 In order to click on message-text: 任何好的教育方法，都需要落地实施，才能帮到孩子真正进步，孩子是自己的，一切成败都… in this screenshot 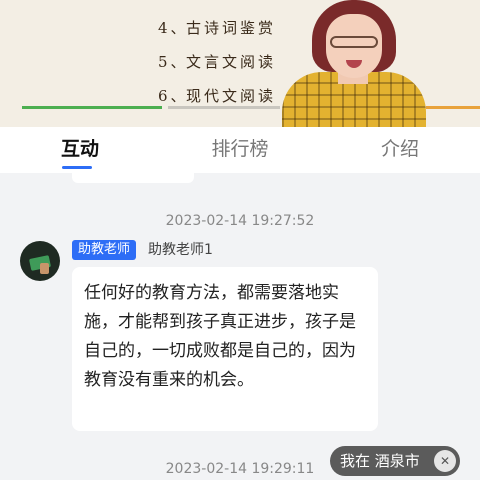, I will do `click(220, 336)`.